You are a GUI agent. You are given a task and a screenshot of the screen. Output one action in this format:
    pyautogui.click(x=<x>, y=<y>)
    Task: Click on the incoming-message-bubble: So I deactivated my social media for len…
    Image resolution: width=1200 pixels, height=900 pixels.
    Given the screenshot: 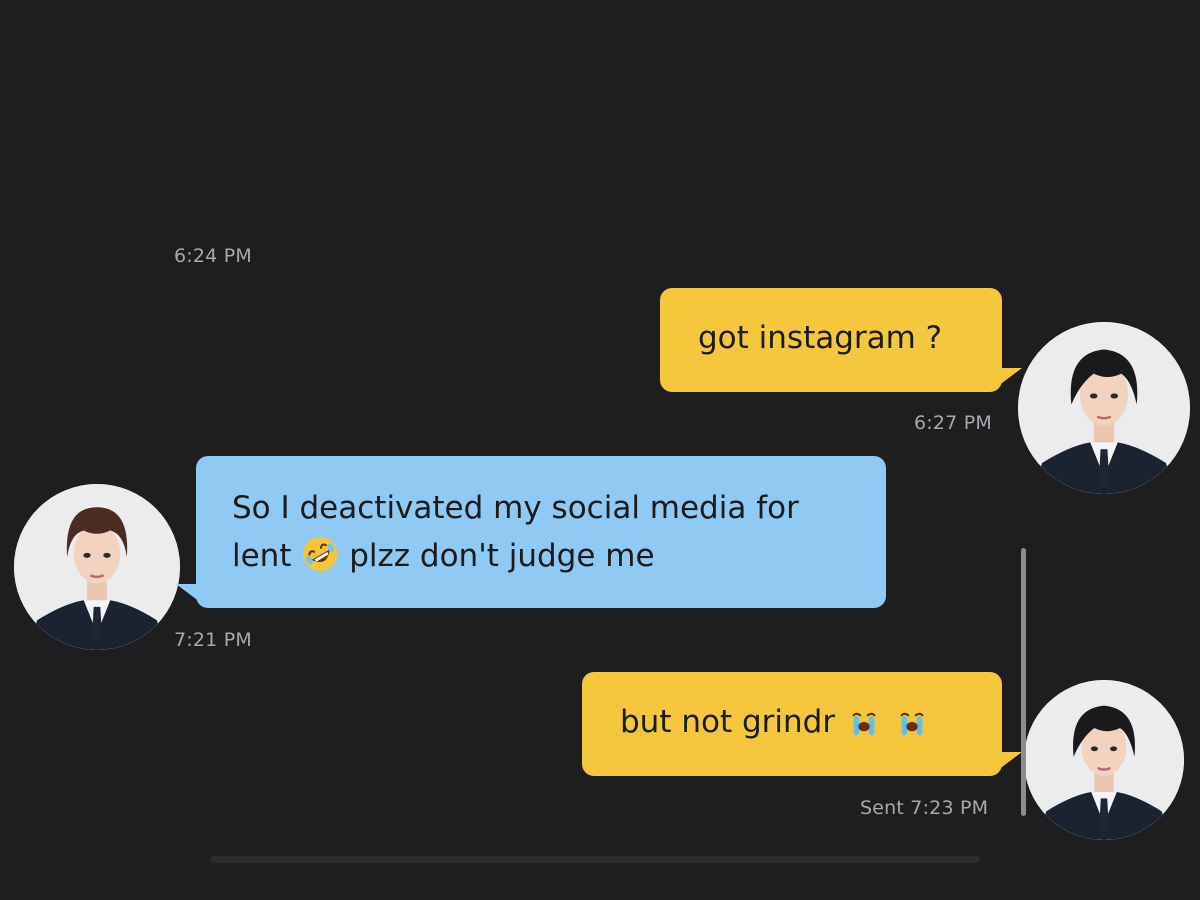 What is the action you would take?
    pyautogui.click(x=541, y=532)
    